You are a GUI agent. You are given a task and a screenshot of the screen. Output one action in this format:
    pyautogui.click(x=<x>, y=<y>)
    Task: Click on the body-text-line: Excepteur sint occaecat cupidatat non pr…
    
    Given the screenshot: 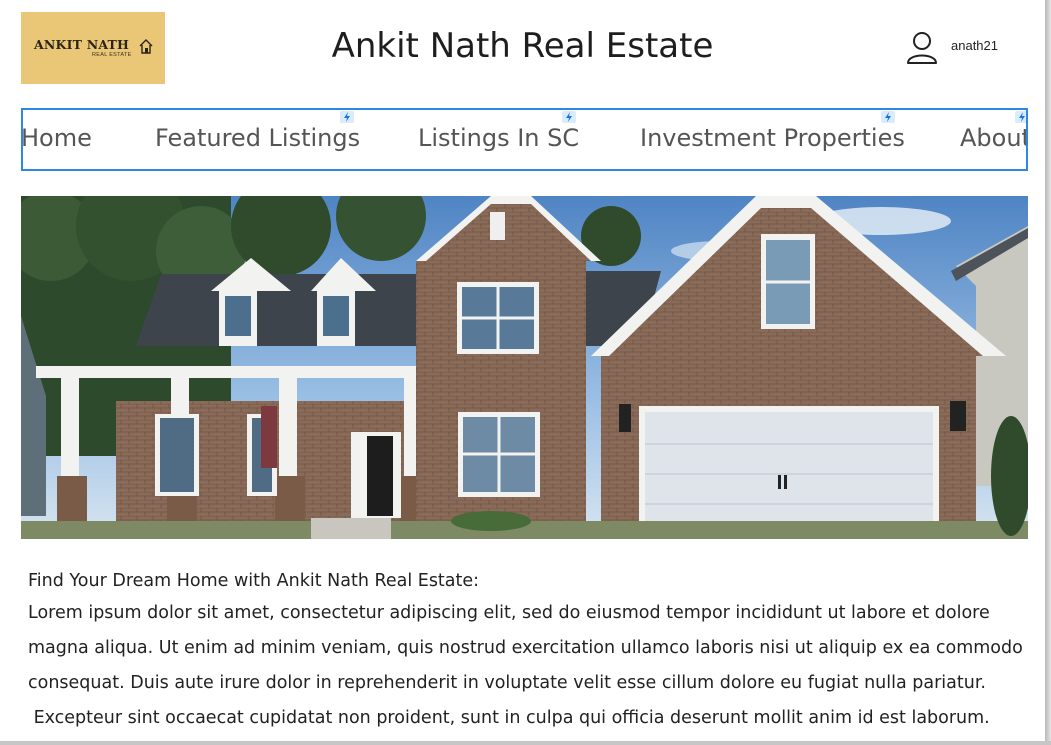 What is the action you would take?
    pyautogui.click(x=509, y=718)
    